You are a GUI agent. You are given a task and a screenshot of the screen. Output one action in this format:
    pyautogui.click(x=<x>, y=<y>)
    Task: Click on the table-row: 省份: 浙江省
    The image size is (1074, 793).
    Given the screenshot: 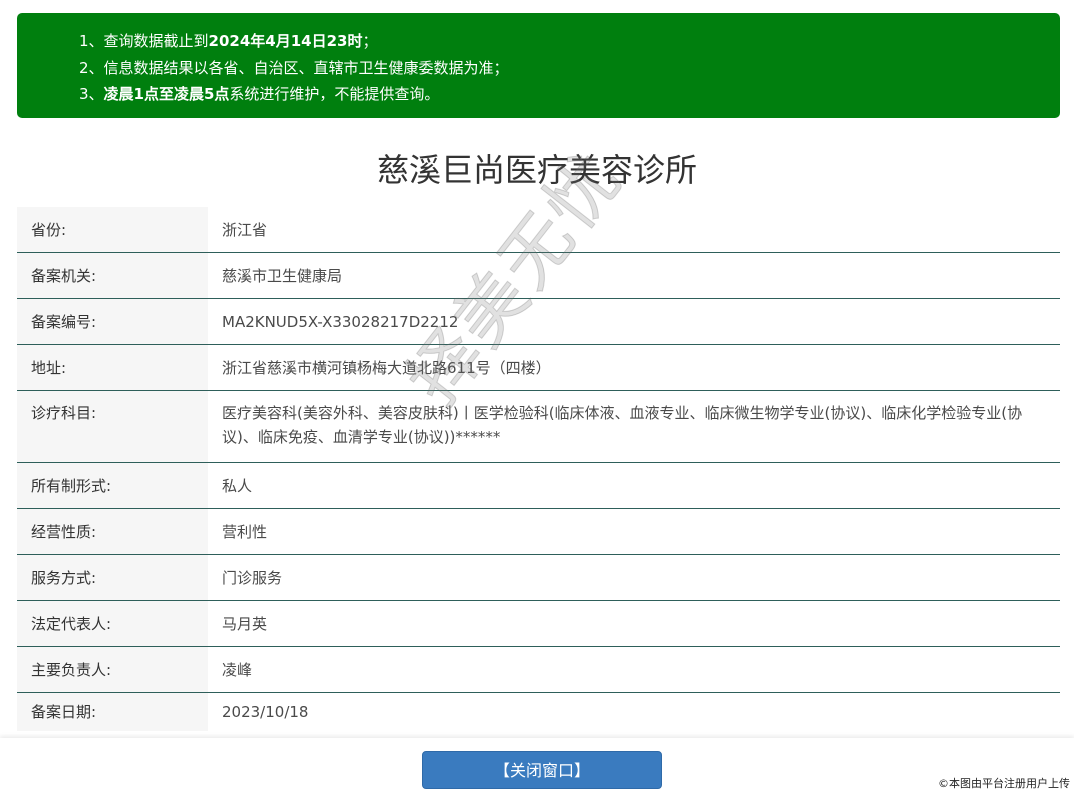 What is the action you would take?
    pyautogui.click(x=538, y=230)
    